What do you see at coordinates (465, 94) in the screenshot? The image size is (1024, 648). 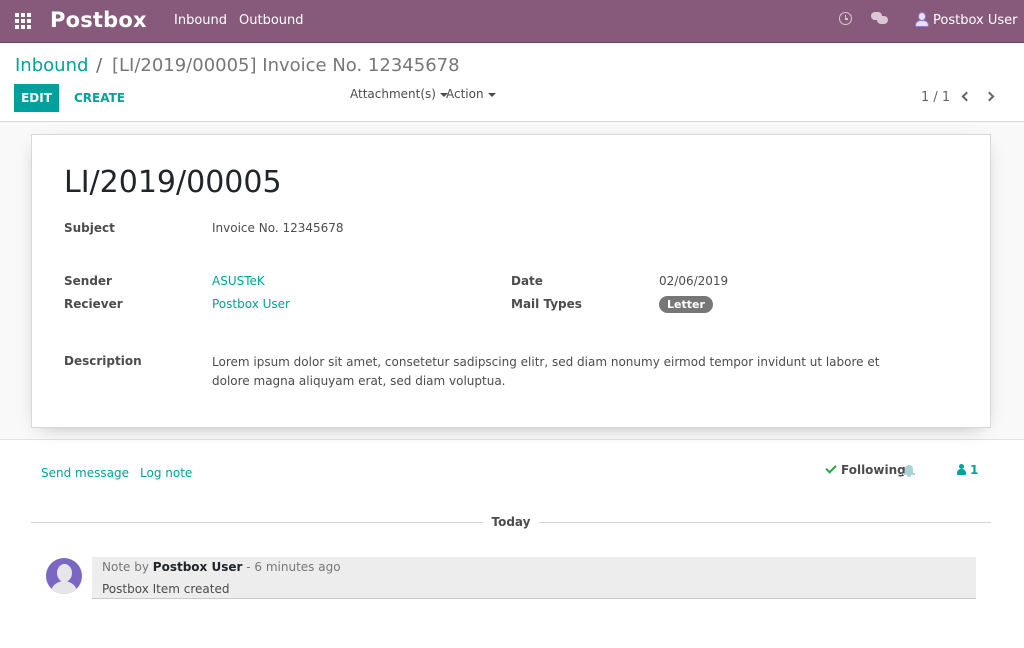 I see `action-dropdown-label: Action` at bounding box center [465, 94].